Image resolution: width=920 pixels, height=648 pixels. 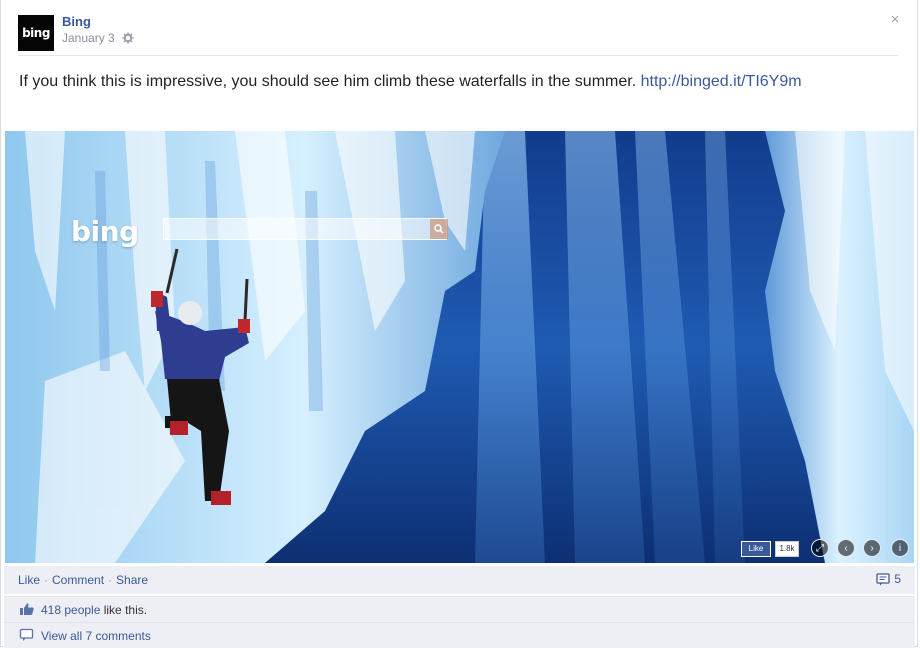 What do you see at coordinates (439, 229) in the screenshot?
I see `search-icon` at bounding box center [439, 229].